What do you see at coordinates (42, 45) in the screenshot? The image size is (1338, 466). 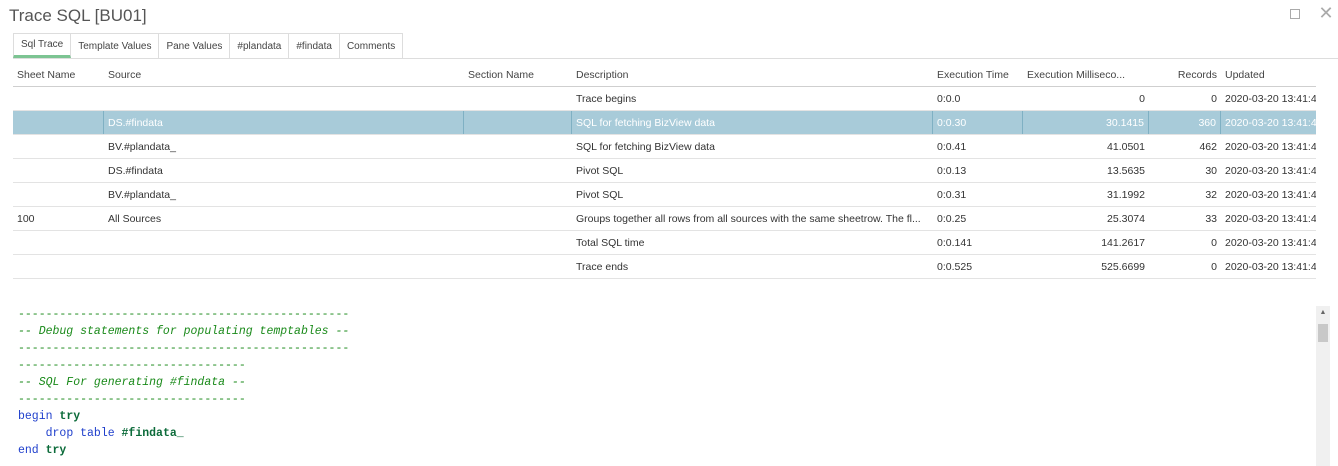 I see `tab-sql-trace: Sql Trace` at bounding box center [42, 45].